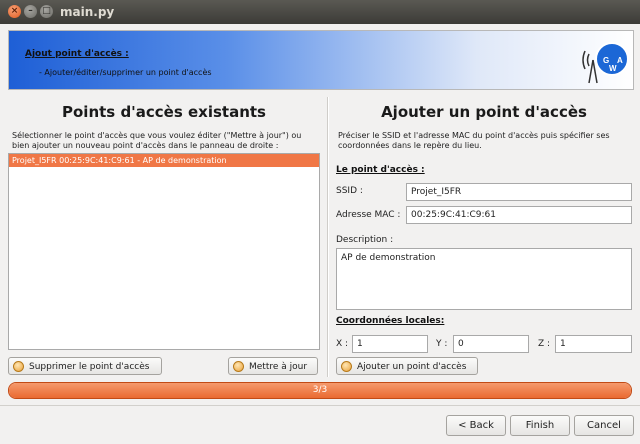 The height and width of the screenshot is (444, 640). Describe the element at coordinates (89, 367) in the screenshot. I see `delete-ap-label: Supprimer le point d'accès` at that location.